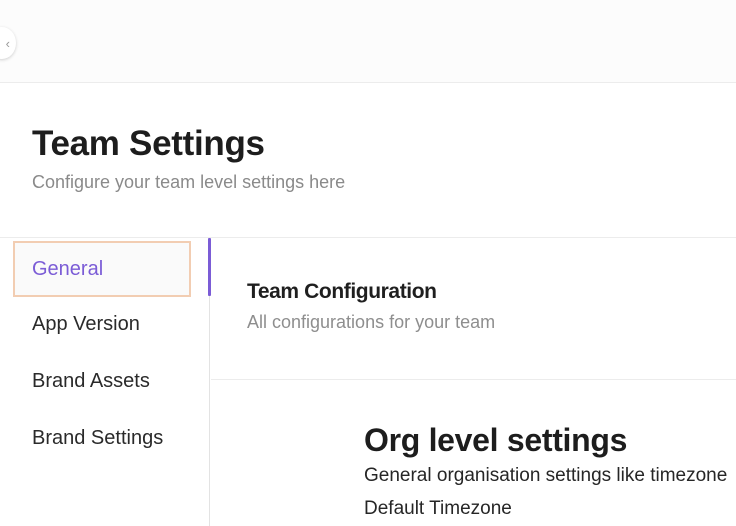 This screenshot has height=526, width=736. Describe the element at coordinates (438, 508) in the screenshot. I see `default-timezone-label: Default Timezone` at that location.